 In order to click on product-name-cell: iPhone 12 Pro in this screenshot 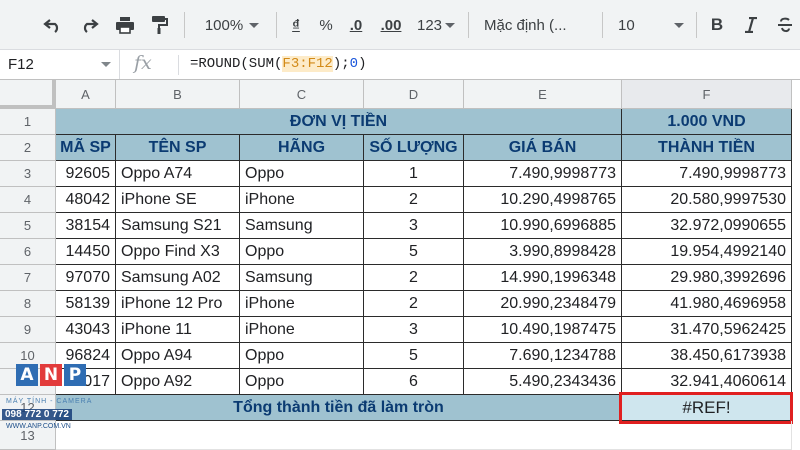, I will do `click(178, 304)`.